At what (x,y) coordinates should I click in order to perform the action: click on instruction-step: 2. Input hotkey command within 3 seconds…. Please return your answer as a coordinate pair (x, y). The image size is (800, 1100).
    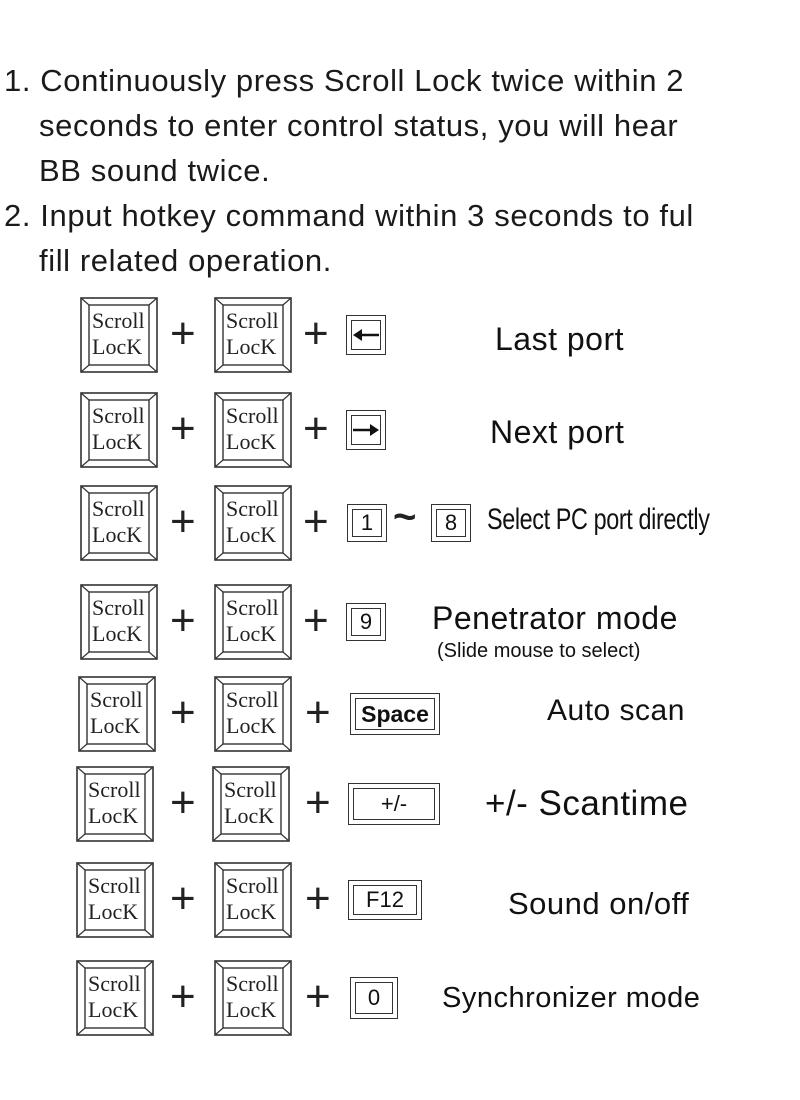
    Looking at the image, I should click on (349, 238).